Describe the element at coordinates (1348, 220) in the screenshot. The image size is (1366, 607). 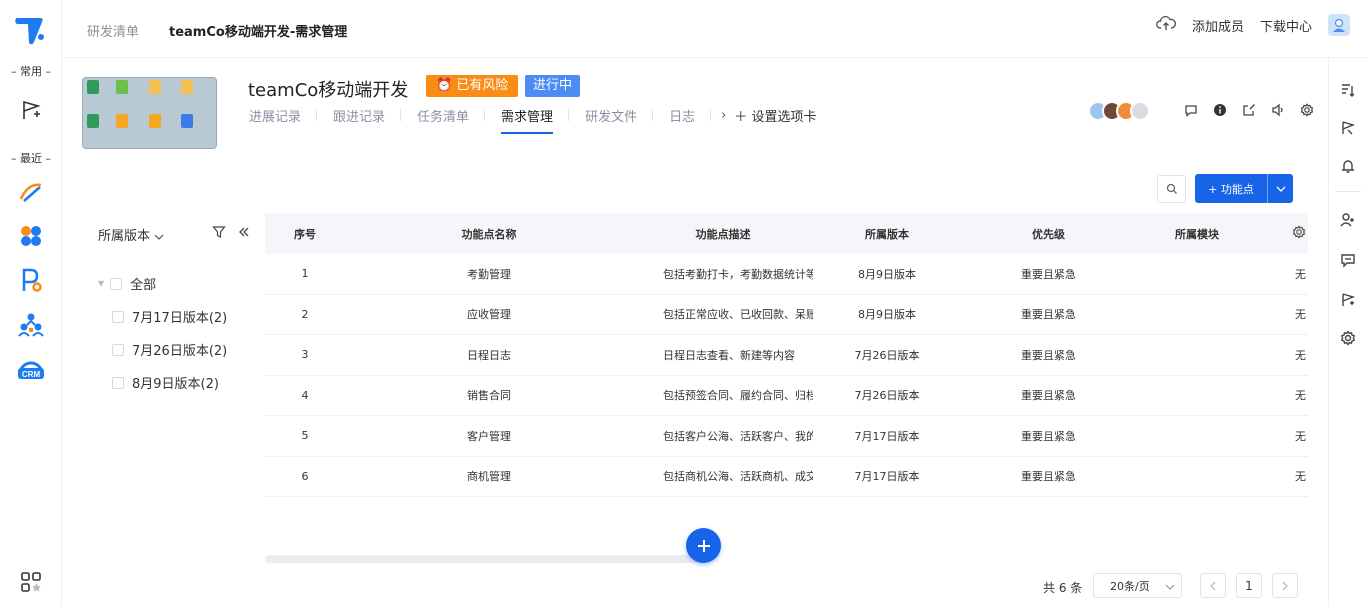
I see `add-user-icon` at that location.